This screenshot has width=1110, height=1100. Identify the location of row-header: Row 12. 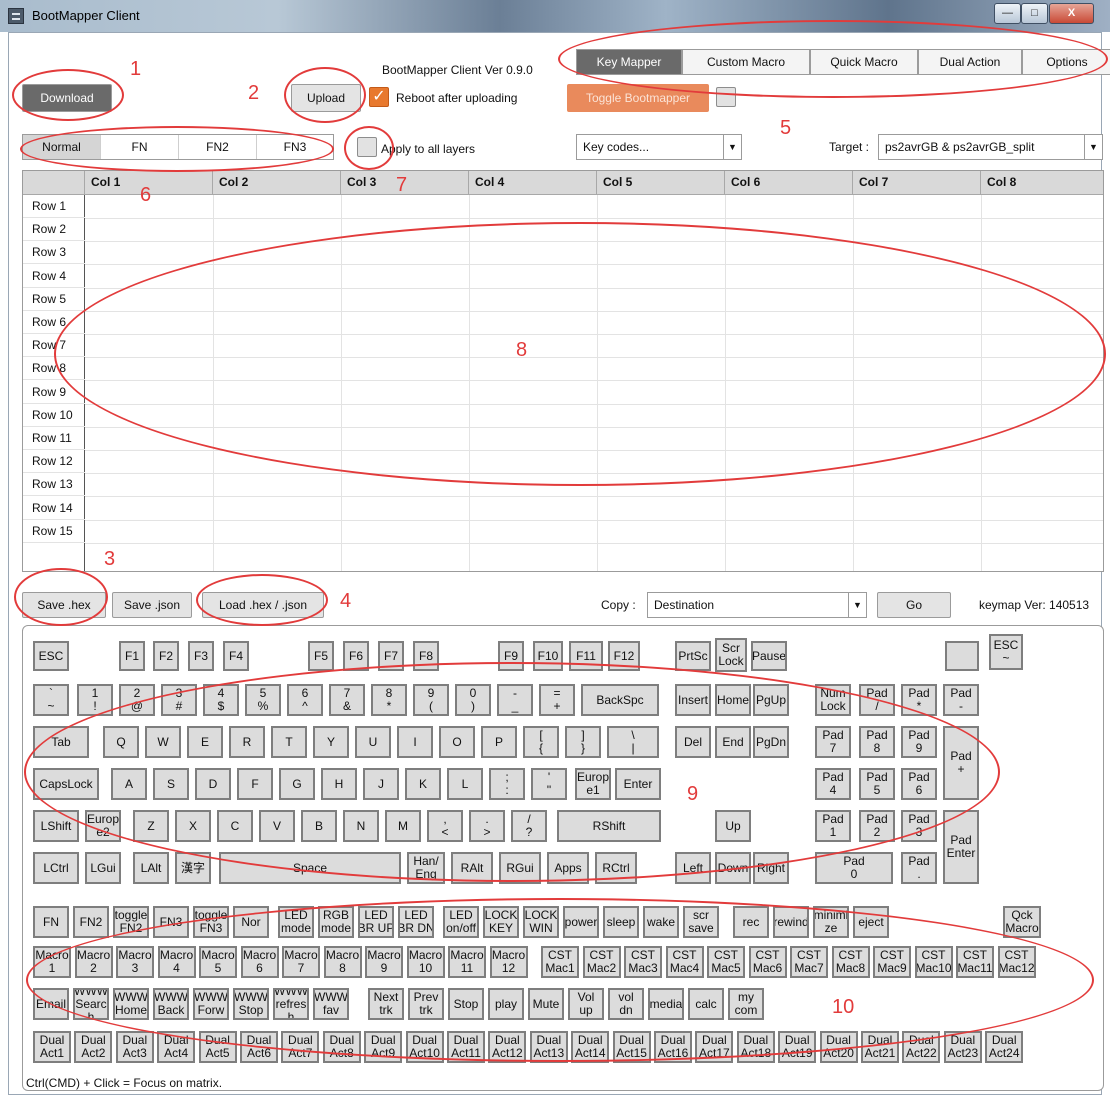
(54, 462).